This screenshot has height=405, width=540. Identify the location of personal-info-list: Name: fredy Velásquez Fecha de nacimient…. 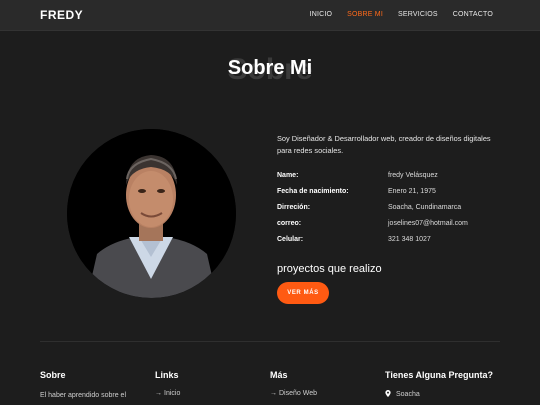
(392, 212).